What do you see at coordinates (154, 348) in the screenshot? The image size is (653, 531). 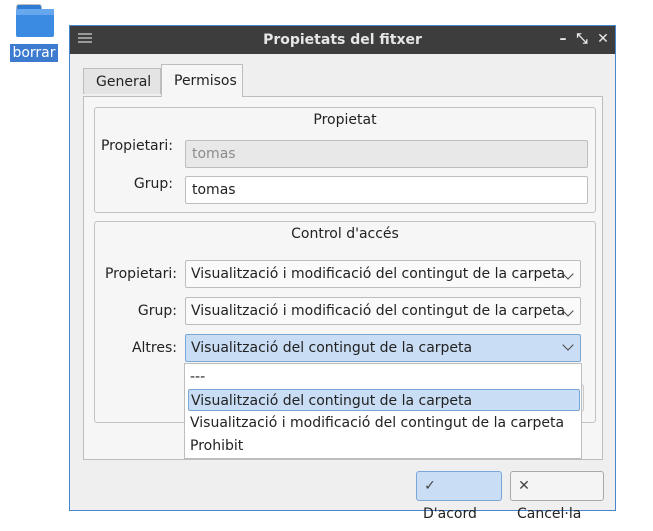 I see `access-others-label: Altres:` at bounding box center [154, 348].